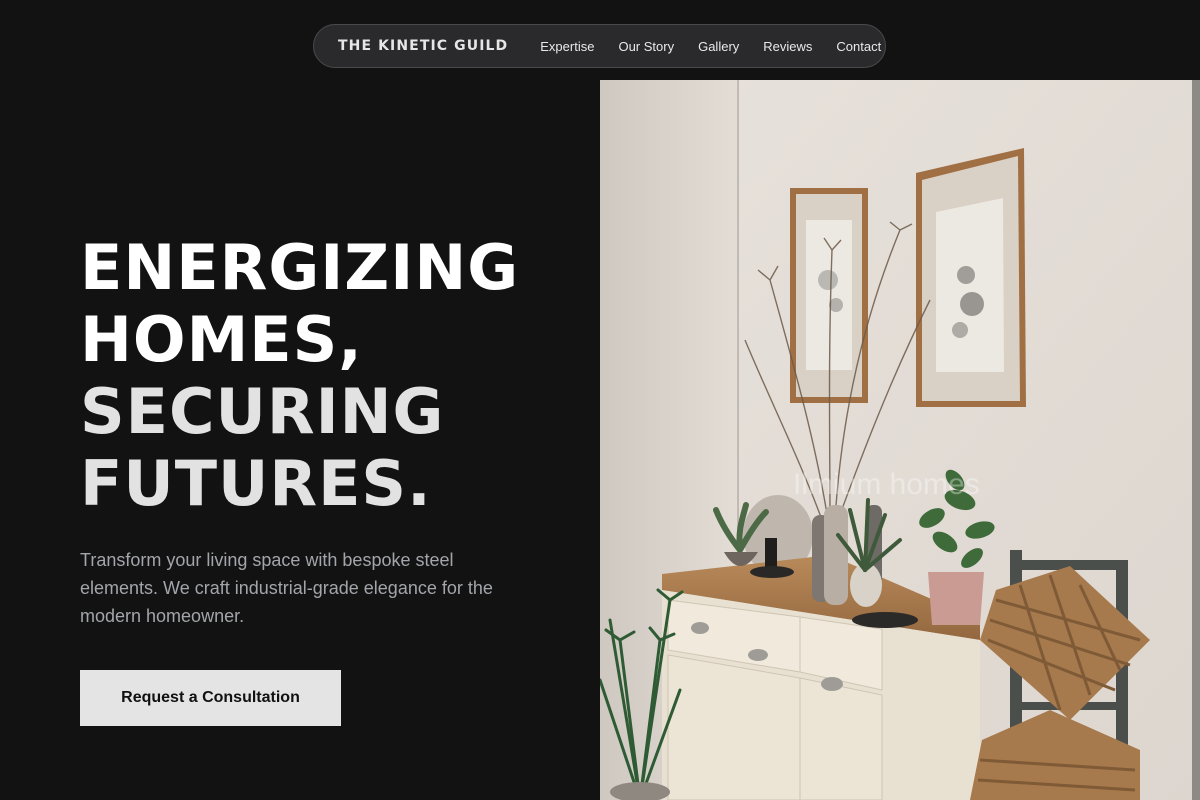  I want to click on nav-link-gallery: Gallery, so click(718, 46).